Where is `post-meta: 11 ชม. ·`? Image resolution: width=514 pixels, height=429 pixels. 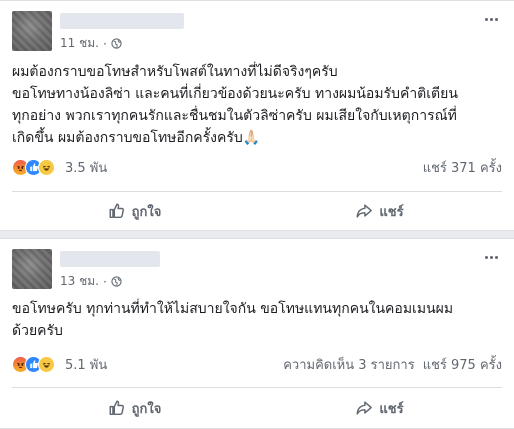
post-meta: 11 ชม. · is located at coordinates (91, 43).